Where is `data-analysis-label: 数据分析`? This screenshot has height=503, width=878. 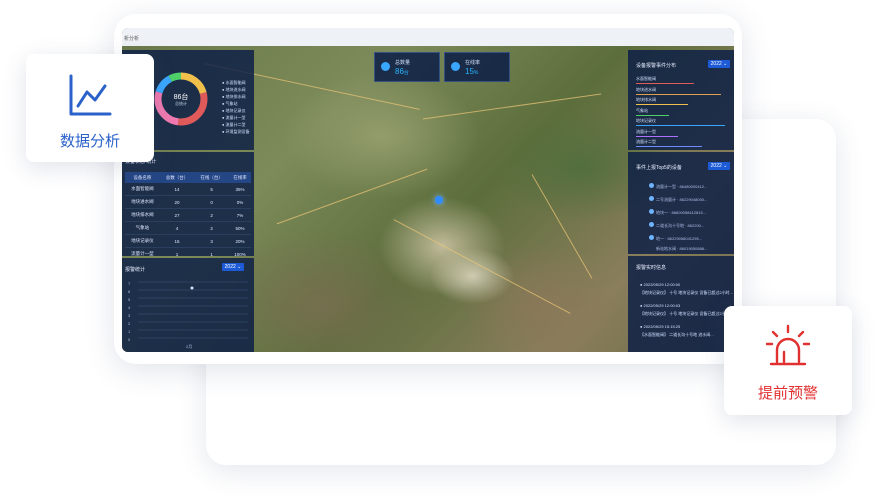
data-analysis-label: 数据分析 is located at coordinates (89, 141).